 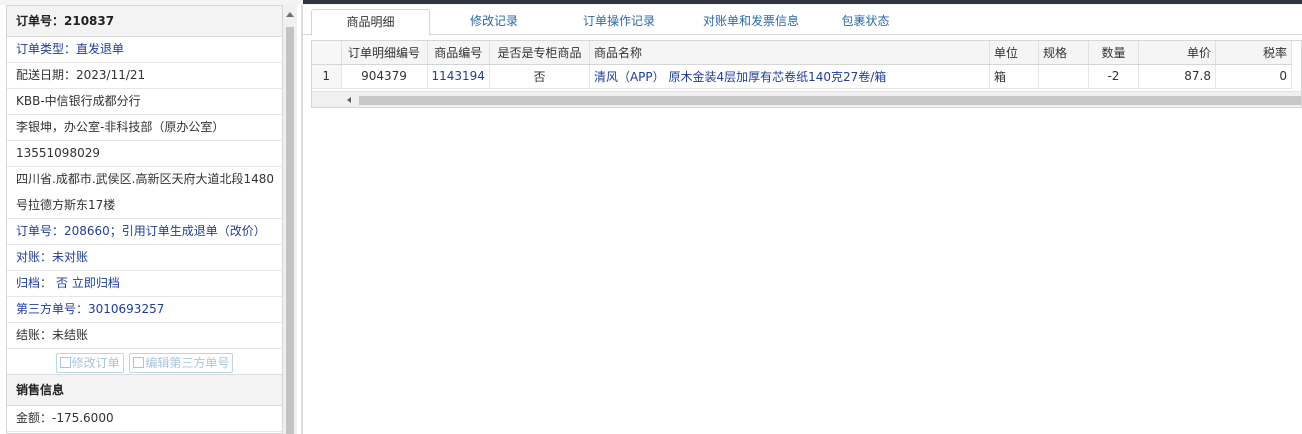 I want to click on order-type-value: 直发退单, so click(x=100, y=49).